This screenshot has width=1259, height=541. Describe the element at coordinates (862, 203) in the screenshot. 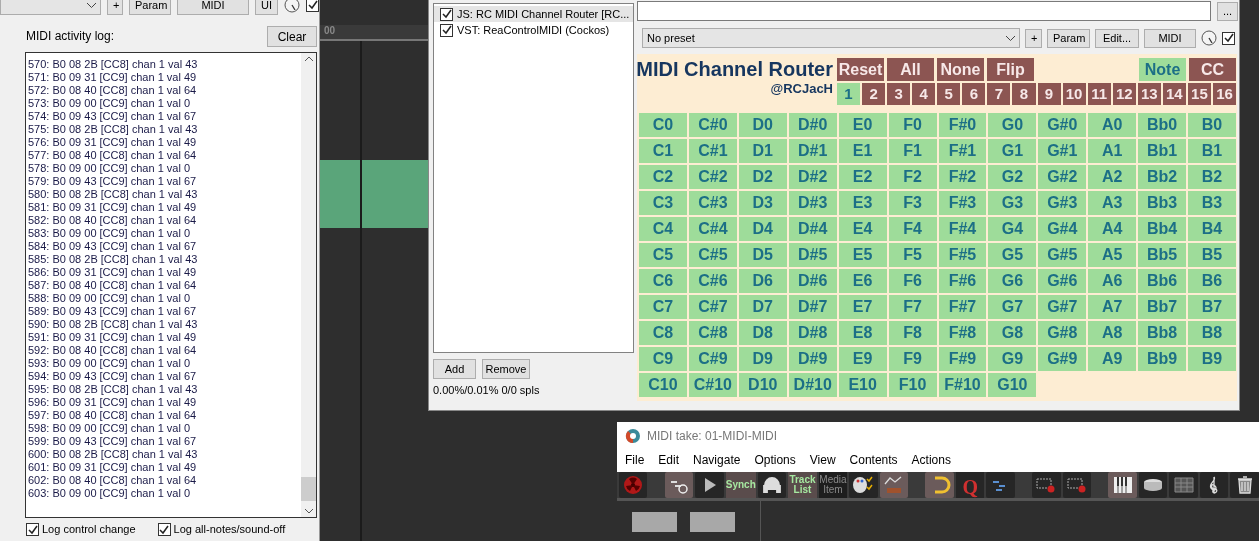

I see `pitch-cell: E3` at that location.